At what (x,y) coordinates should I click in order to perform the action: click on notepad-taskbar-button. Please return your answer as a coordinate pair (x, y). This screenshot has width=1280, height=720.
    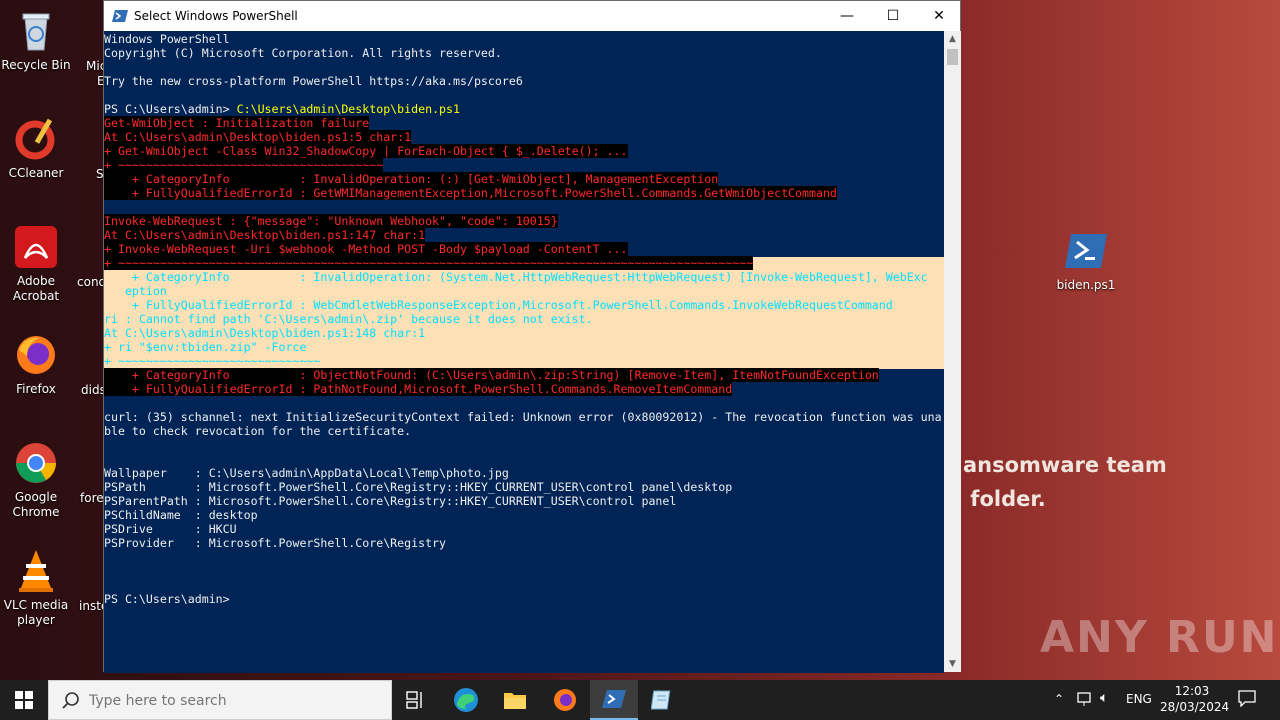
    Looking at the image, I should click on (662, 700).